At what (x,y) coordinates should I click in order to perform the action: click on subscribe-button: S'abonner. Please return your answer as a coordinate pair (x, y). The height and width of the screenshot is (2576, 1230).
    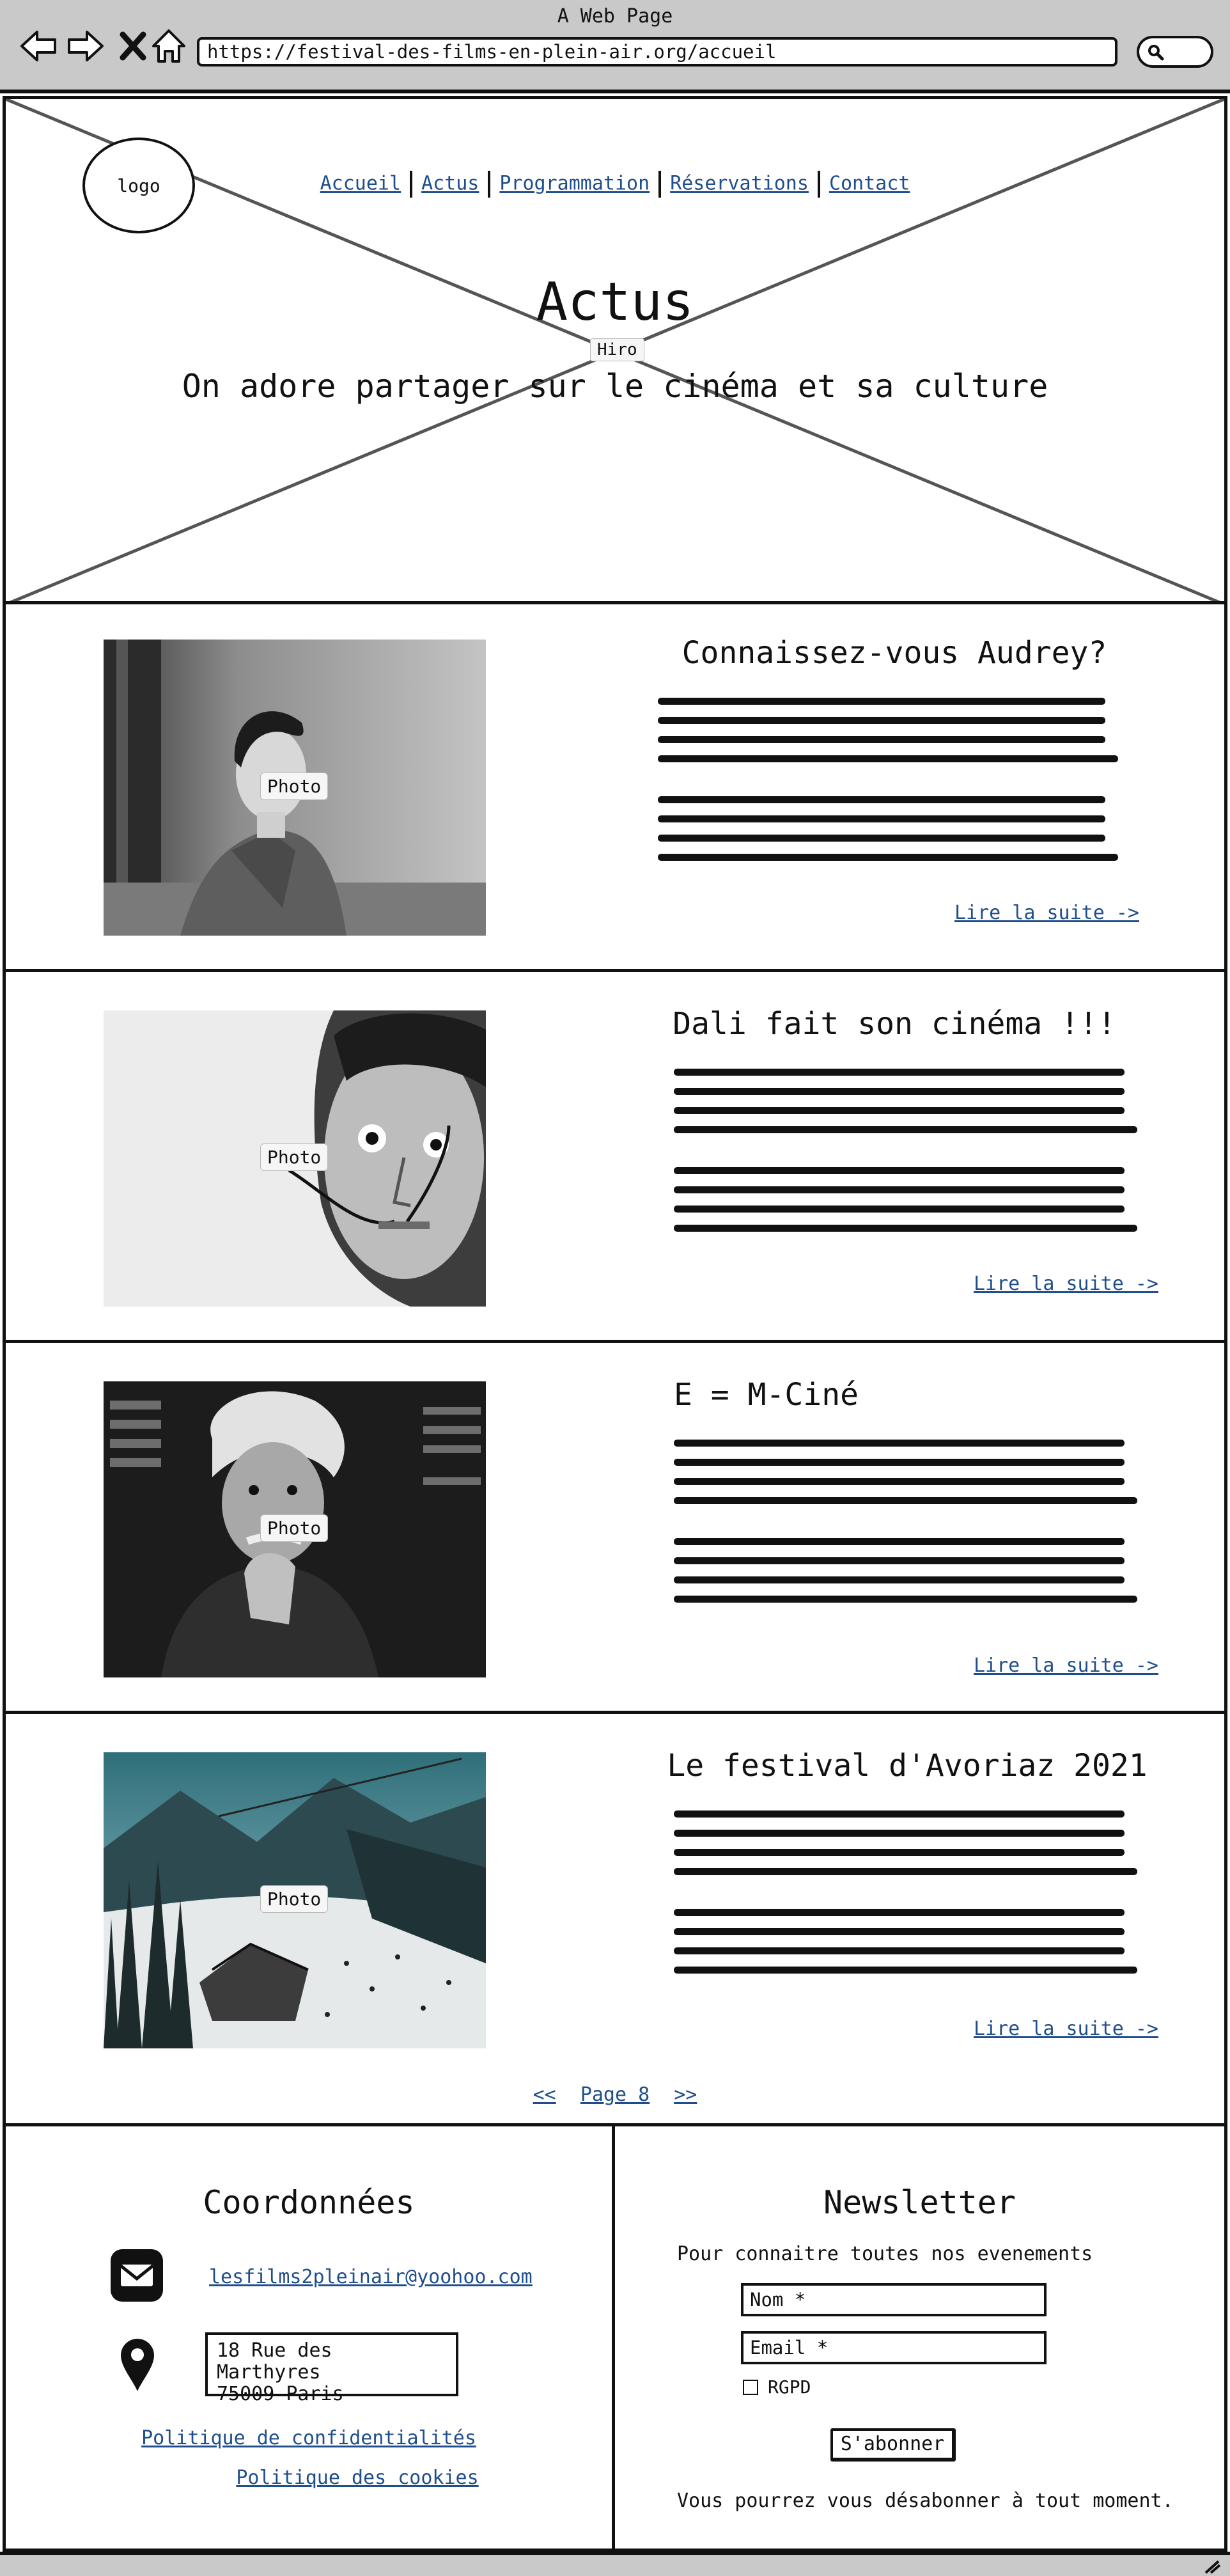
    Looking at the image, I should click on (893, 2445).